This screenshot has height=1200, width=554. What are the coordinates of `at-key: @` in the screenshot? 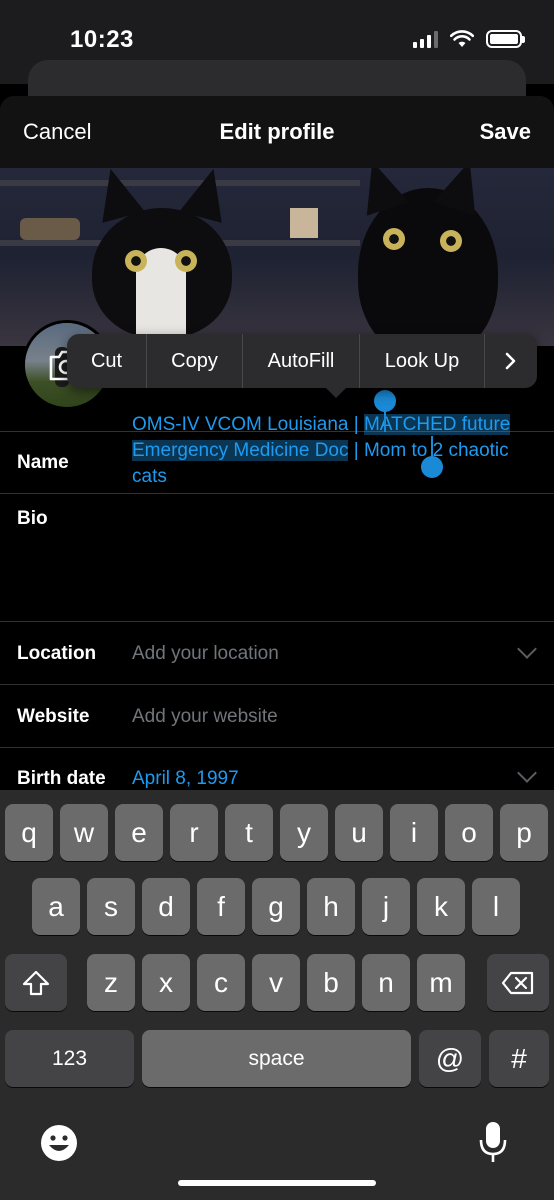 It's located at (450, 1058).